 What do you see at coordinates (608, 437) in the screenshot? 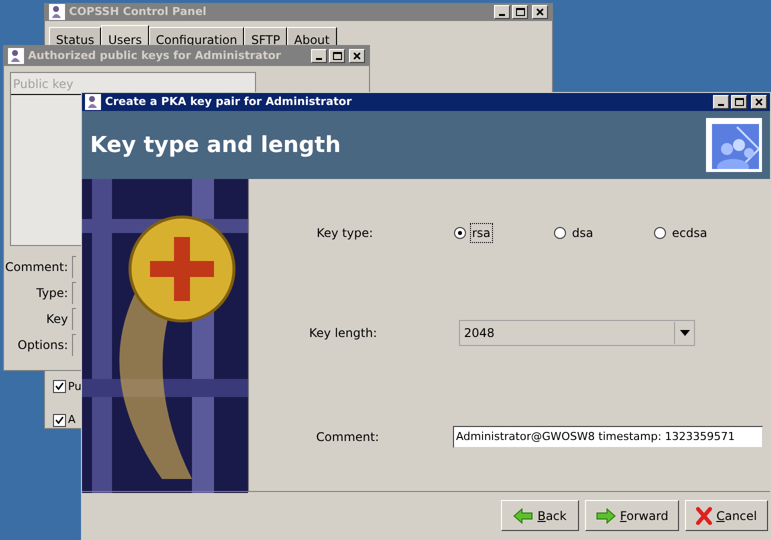
I see `comment-field: Administrator@GWOSW8 timestamp: 1323359571` at bounding box center [608, 437].